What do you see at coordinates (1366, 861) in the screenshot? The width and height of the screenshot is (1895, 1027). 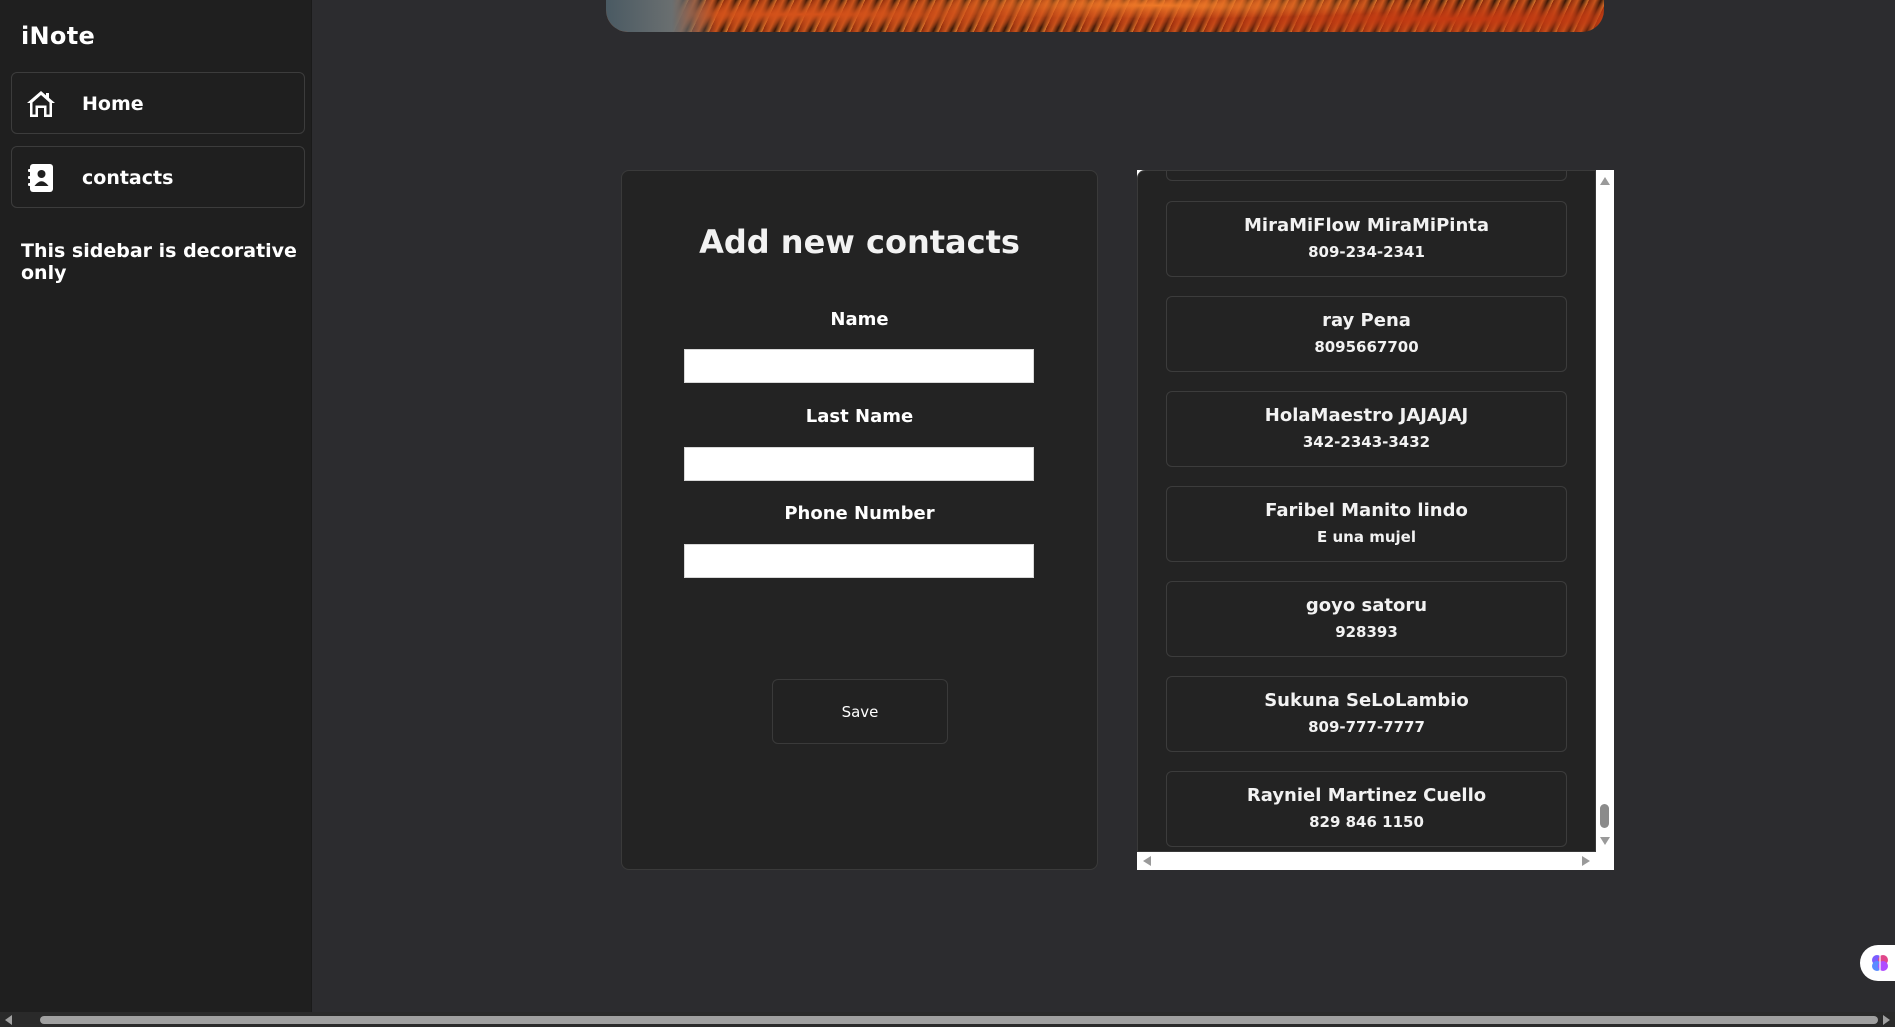 I see `contacts-horizontal-scrollbar` at bounding box center [1366, 861].